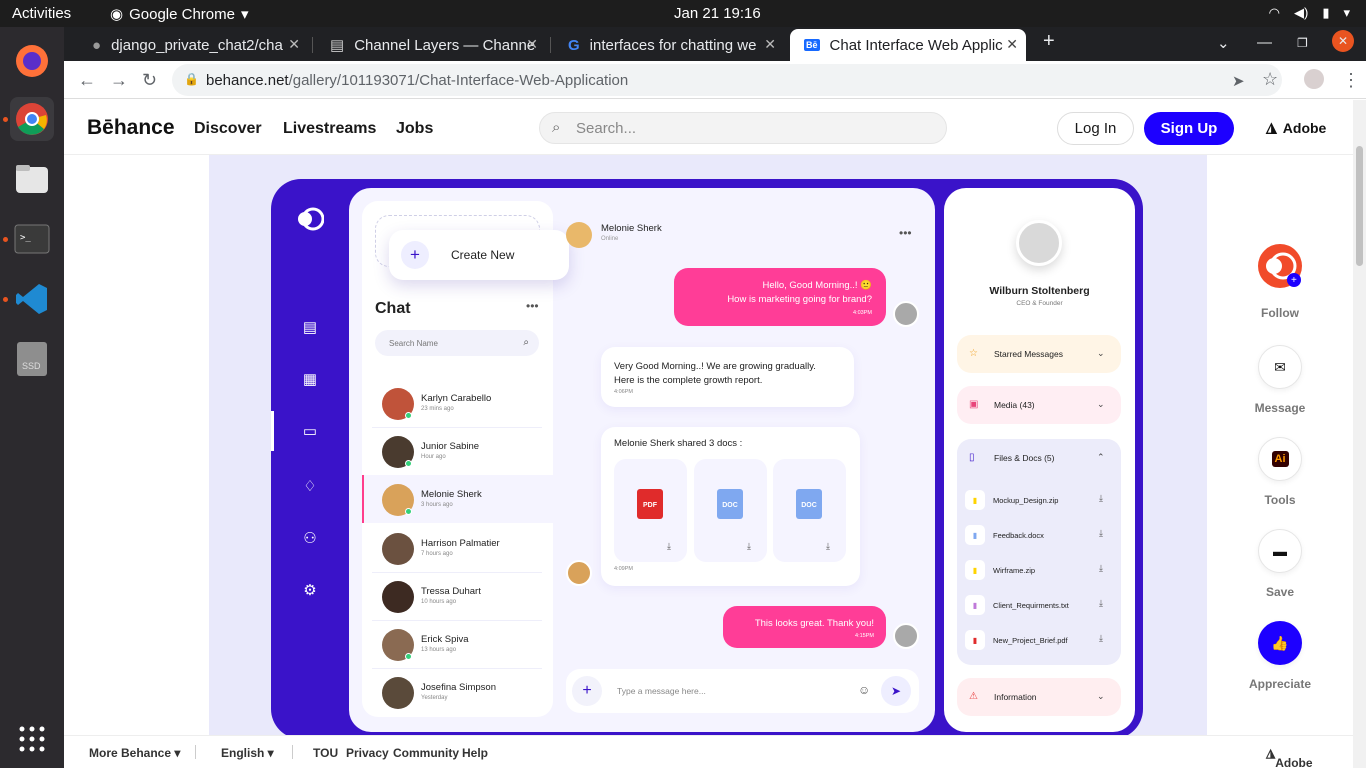  What do you see at coordinates (1280, 281) in the screenshot?
I see `follow-action: + Follow` at bounding box center [1280, 281].